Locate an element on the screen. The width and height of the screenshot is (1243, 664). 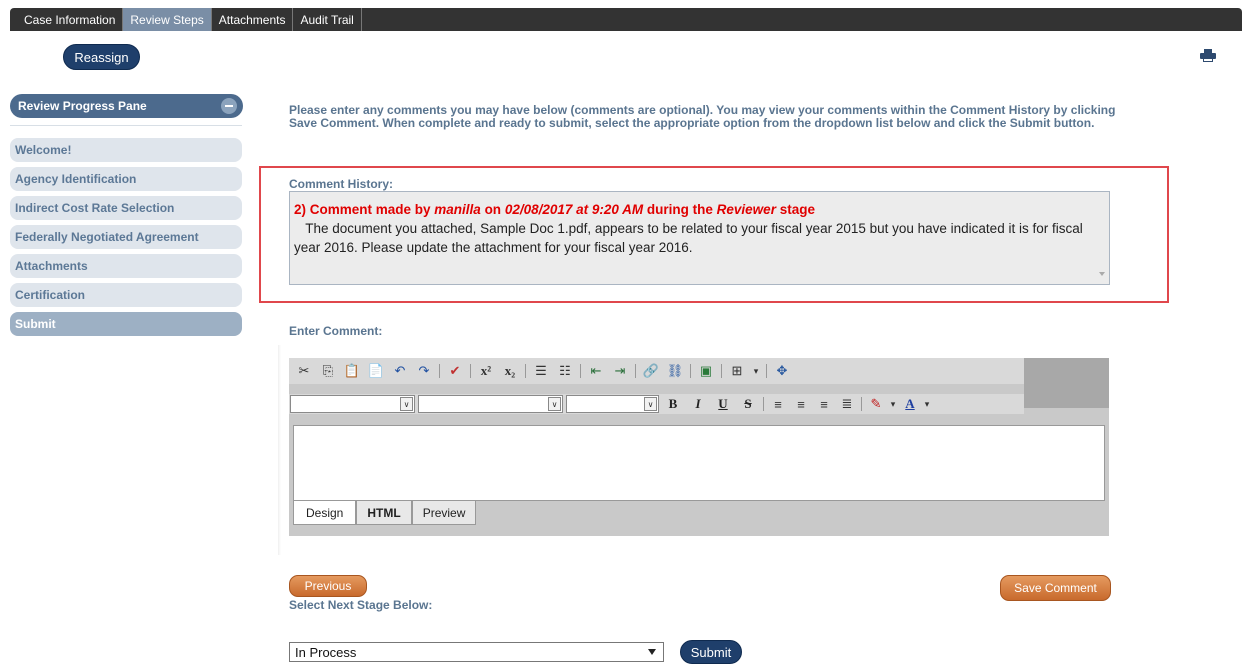
minus-icon is located at coordinates (229, 106).